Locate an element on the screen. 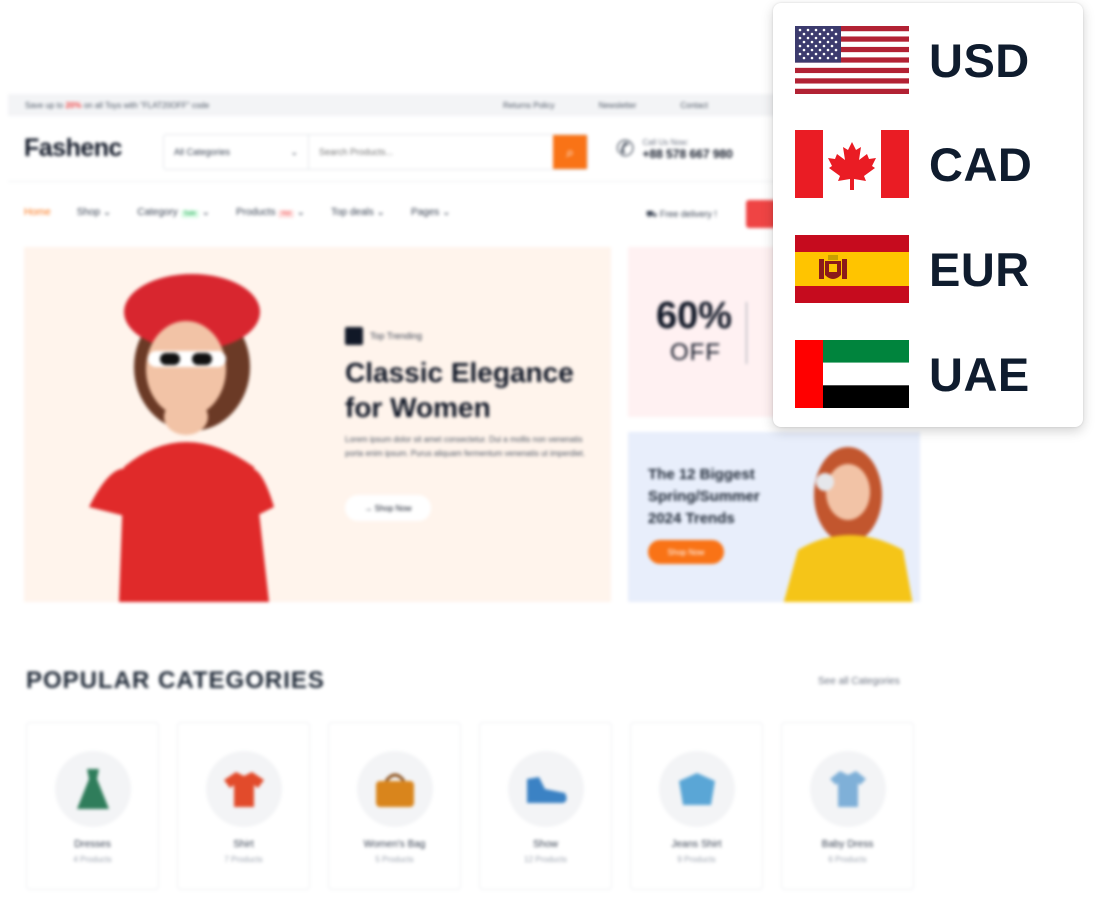  tag-icon is located at coordinates (354, 336).